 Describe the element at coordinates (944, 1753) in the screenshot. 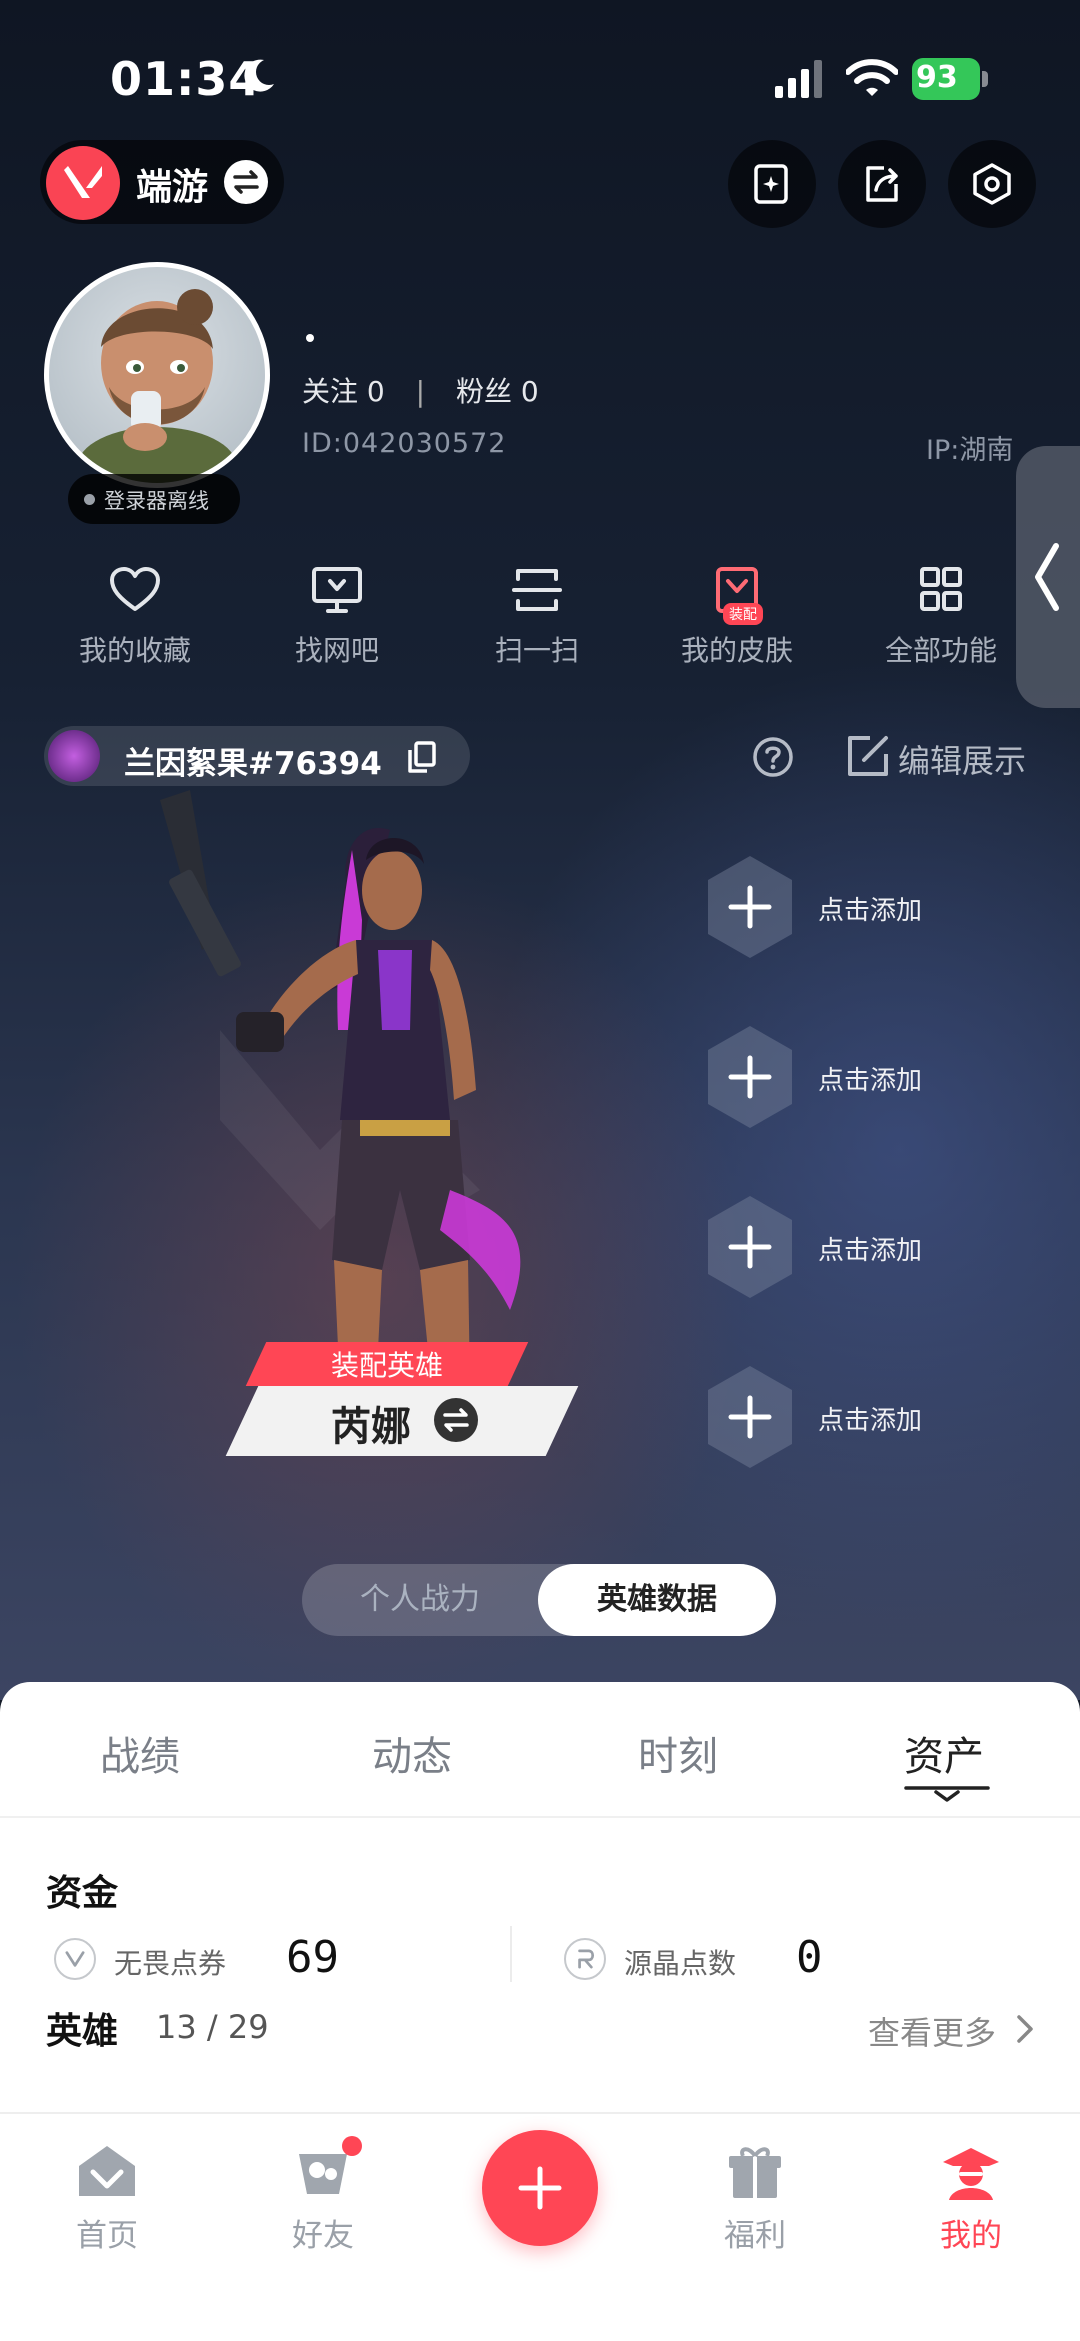

I see `tab-assets: 资产` at that location.